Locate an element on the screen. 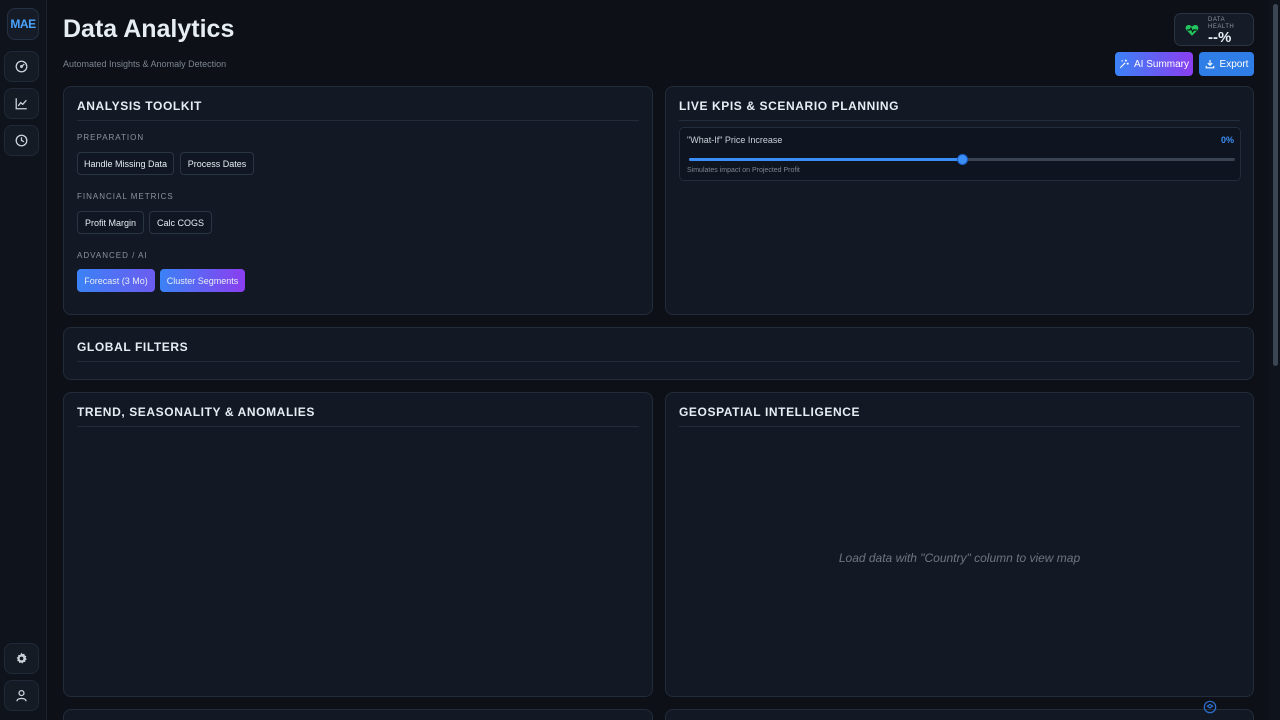 This screenshot has height=720, width=1280. page-subtitle: Automated Insights & Anomaly Detection is located at coordinates (145, 64).